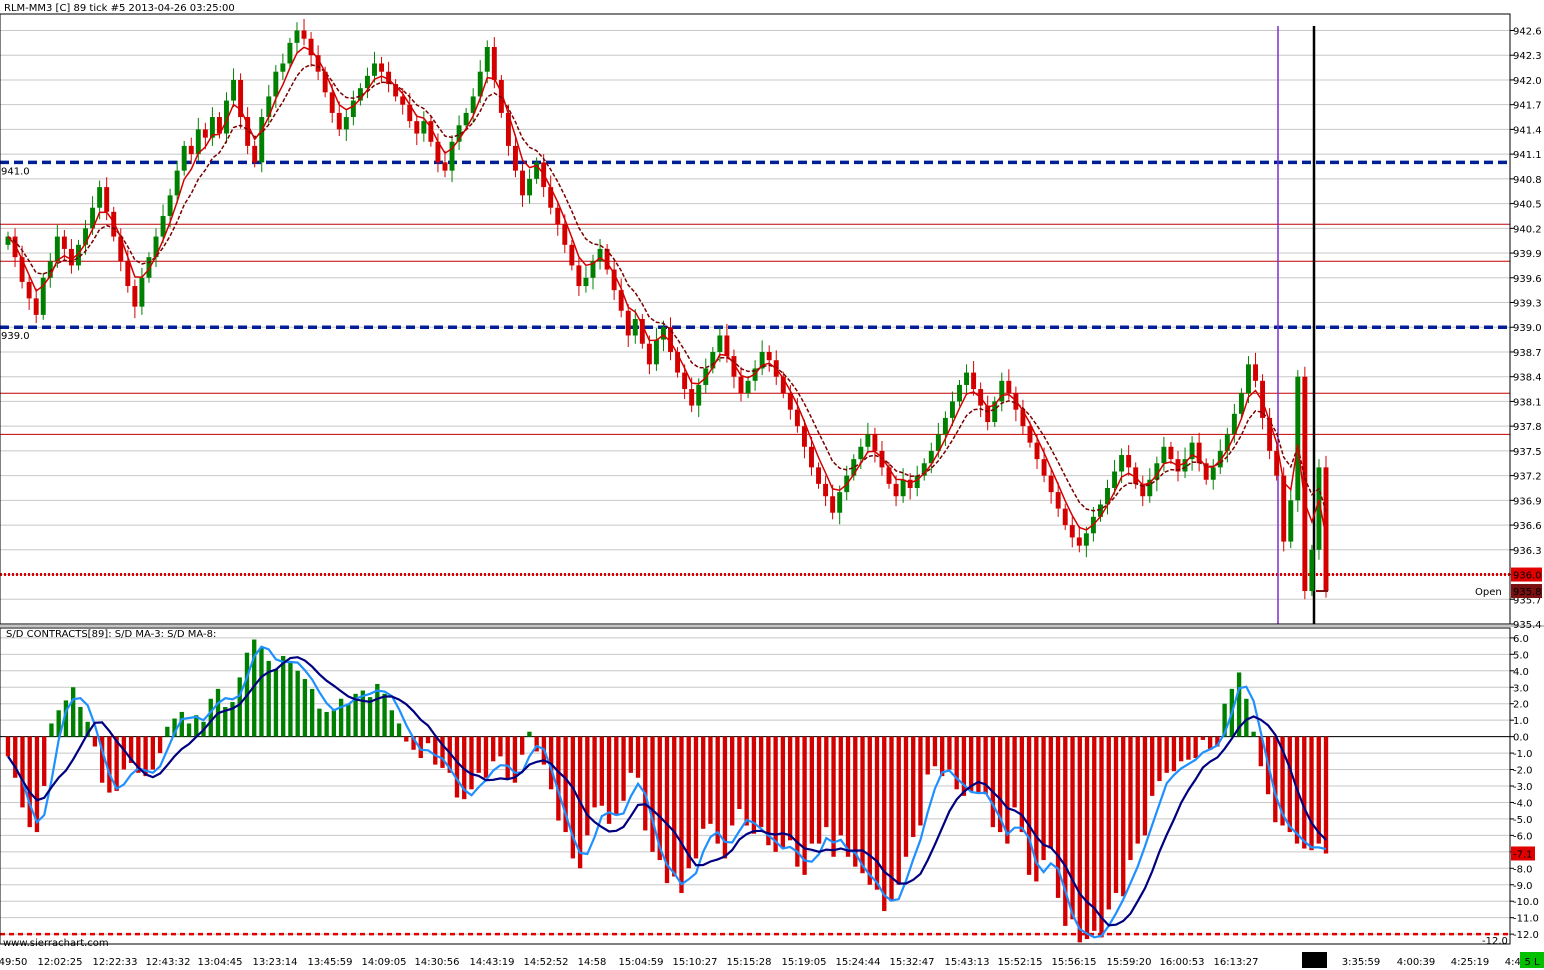  What do you see at coordinates (1526, 935) in the screenshot?
I see `sd-tick-label: -12.0` at bounding box center [1526, 935].